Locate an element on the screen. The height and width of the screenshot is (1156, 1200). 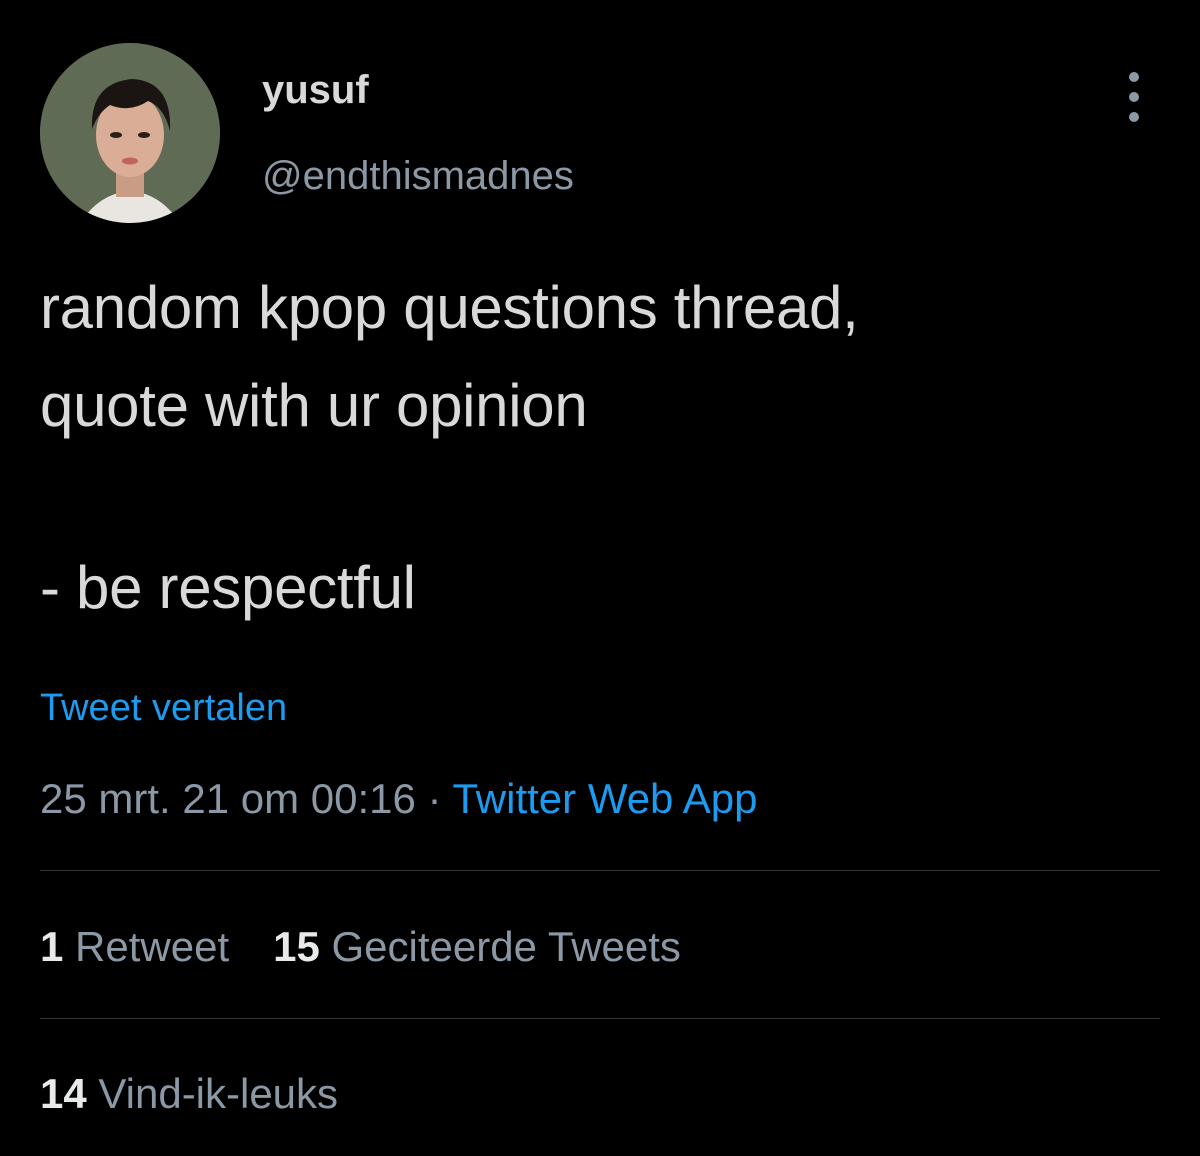
translate-tweet-link: Tweet vertalen is located at coordinates (163, 708).